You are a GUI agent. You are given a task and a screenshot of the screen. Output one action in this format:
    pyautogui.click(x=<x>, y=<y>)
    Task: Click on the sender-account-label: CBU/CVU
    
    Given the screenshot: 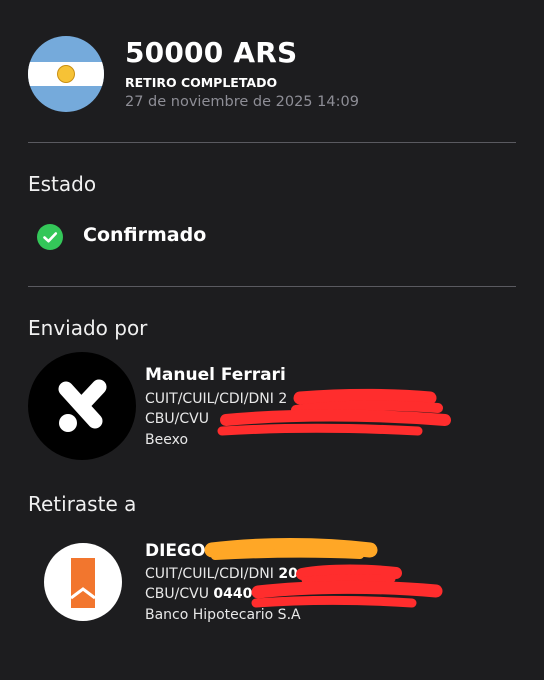 What is the action you would take?
    pyautogui.click(x=177, y=419)
    